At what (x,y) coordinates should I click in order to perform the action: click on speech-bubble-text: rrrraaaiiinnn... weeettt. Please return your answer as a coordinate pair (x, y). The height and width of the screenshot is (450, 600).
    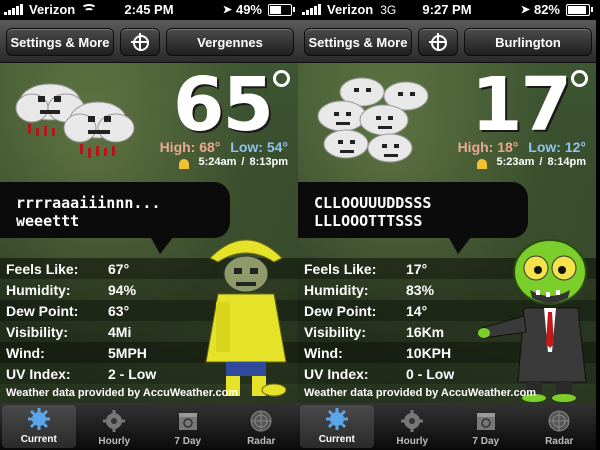
    Looking at the image, I should click on (88, 212).